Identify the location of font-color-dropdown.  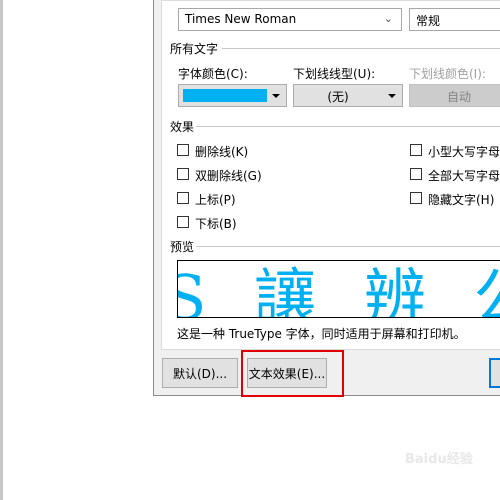
(232, 95).